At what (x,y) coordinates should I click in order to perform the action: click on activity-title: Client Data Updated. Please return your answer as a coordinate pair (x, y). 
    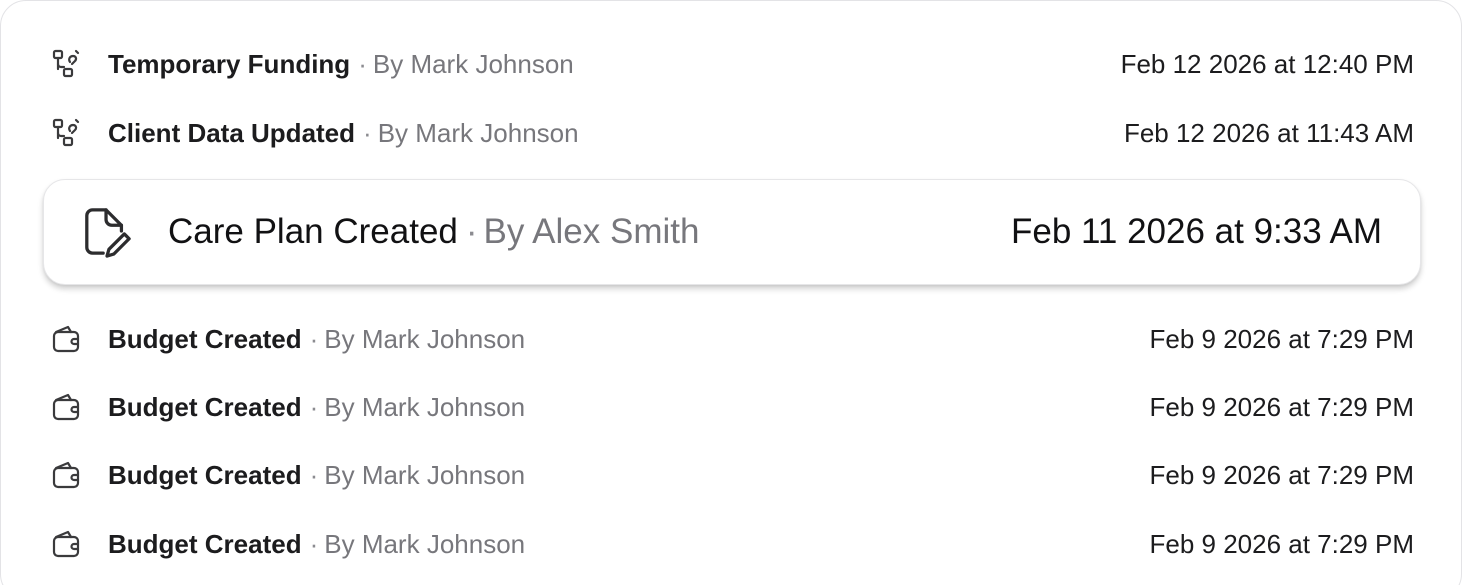
    Looking at the image, I should click on (232, 132).